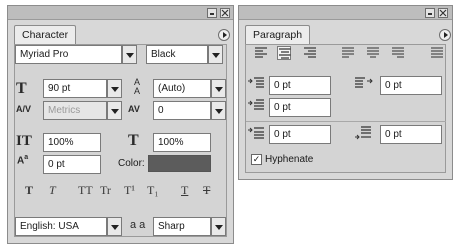 Image resolution: width=455 pixels, height=246 pixels. I want to click on paragraph-titlebar, so click(345, 13).